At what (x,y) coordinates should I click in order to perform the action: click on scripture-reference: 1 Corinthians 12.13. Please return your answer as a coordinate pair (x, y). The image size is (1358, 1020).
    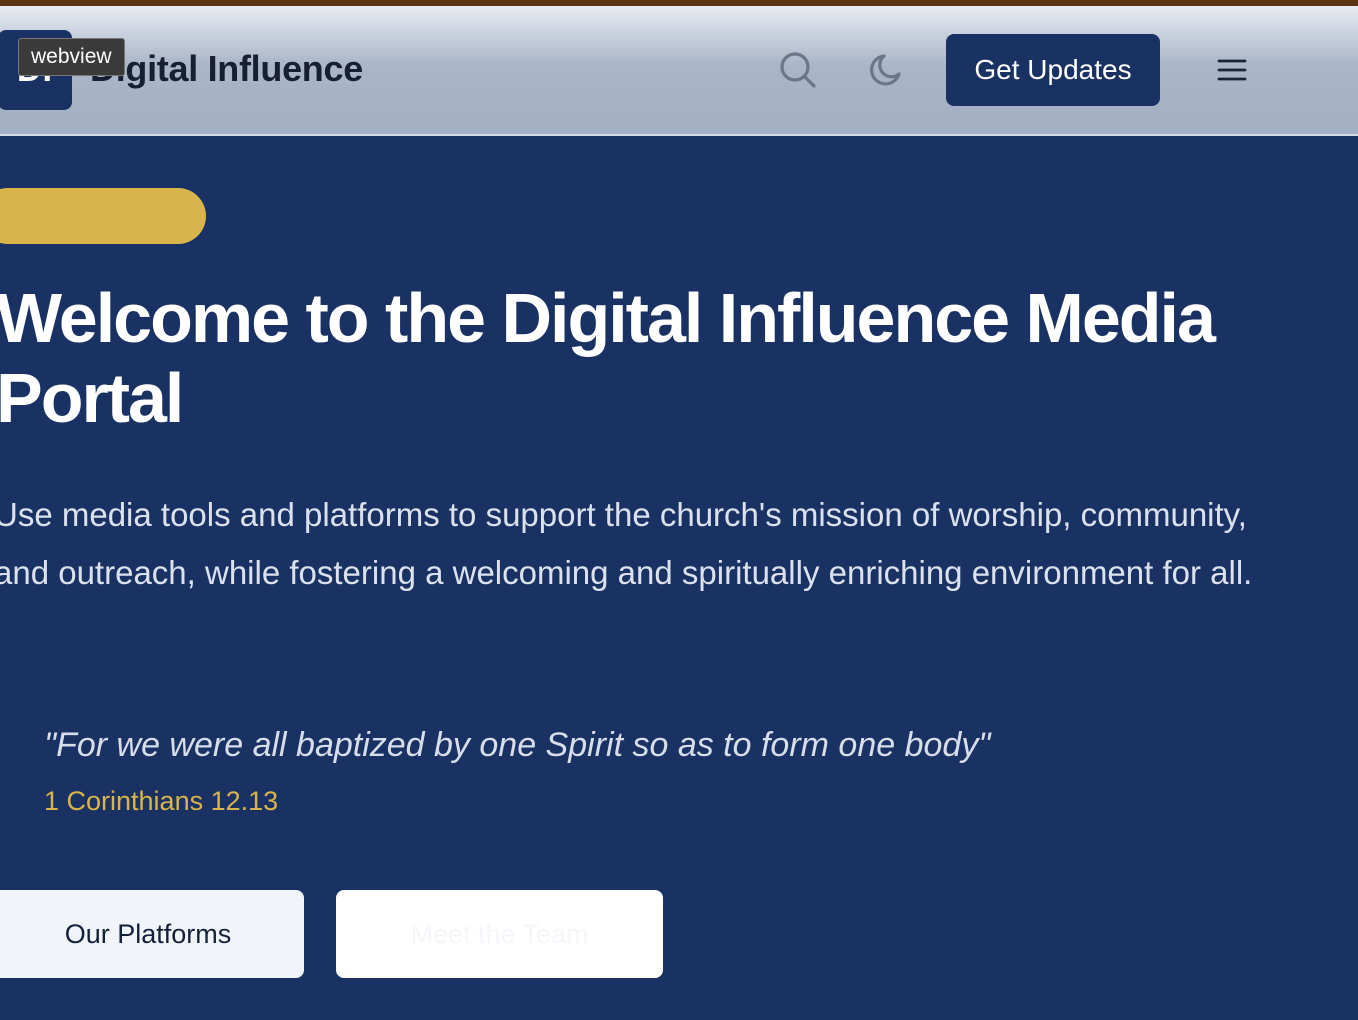
    Looking at the image, I should click on (161, 801).